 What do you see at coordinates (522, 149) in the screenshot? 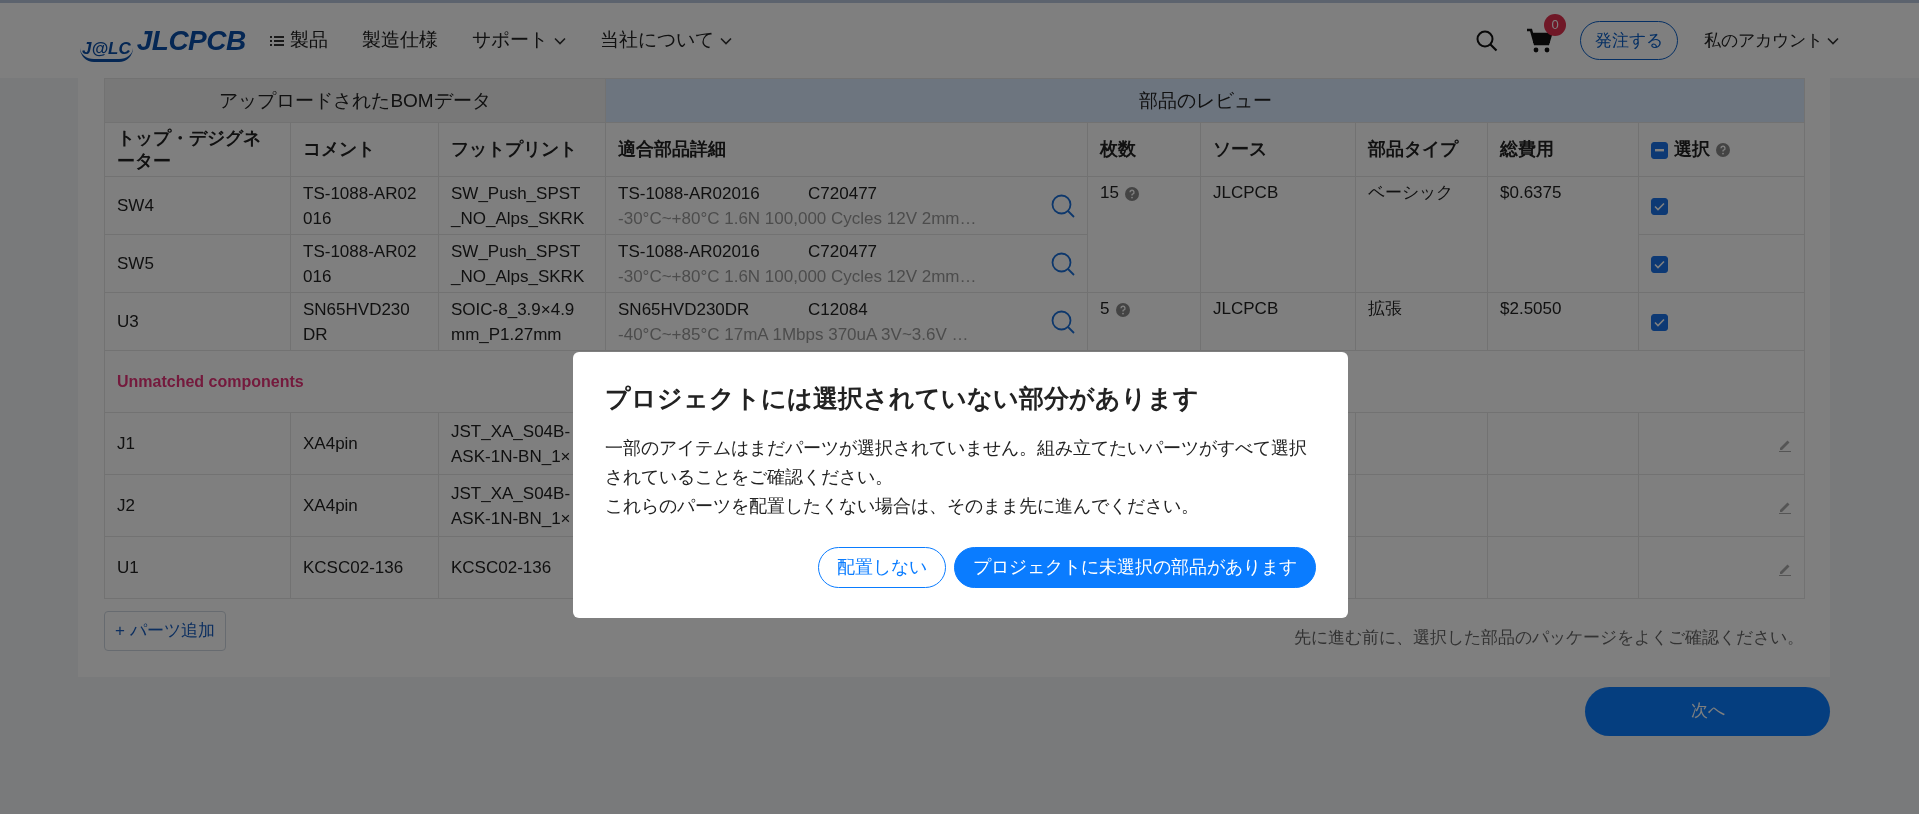
I see `column-header: フットプリント` at bounding box center [522, 149].